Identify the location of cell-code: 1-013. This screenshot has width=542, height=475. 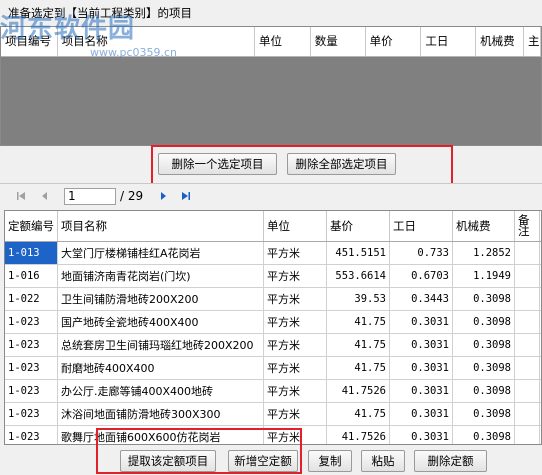
(31, 253).